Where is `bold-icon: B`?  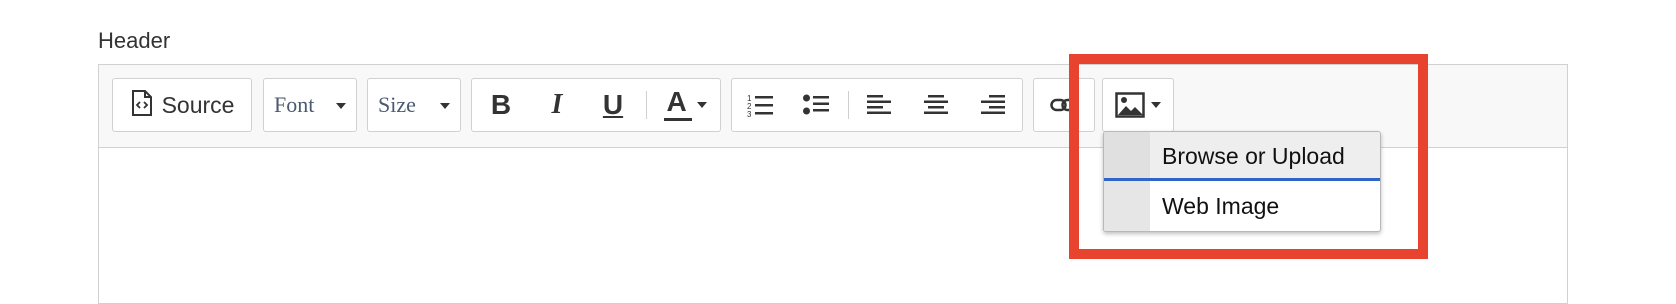
bold-icon: B is located at coordinates (501, 104).